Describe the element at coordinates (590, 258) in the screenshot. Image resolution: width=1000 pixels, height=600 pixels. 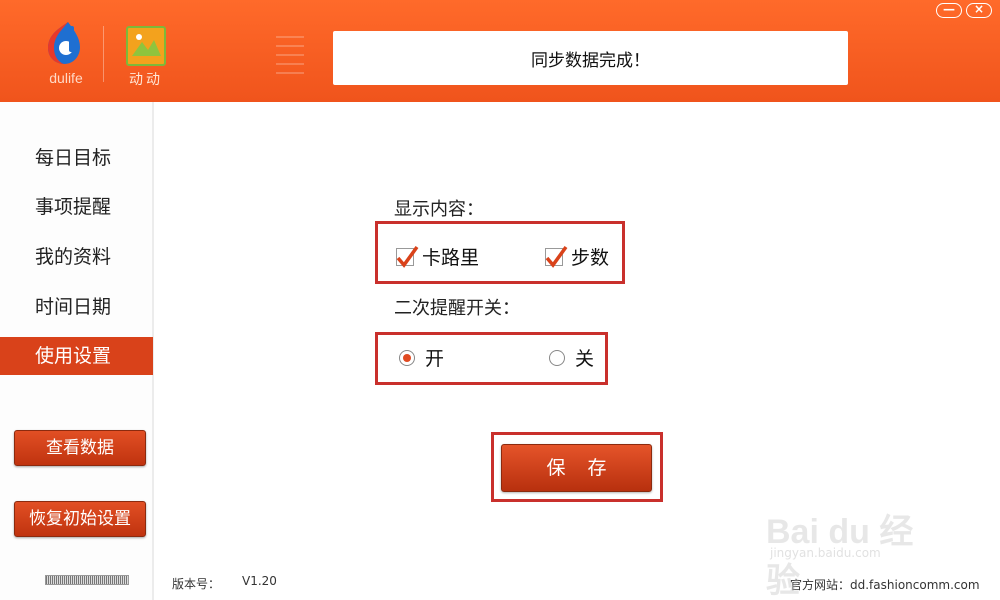
I see `steps-label: 步数` at that location.